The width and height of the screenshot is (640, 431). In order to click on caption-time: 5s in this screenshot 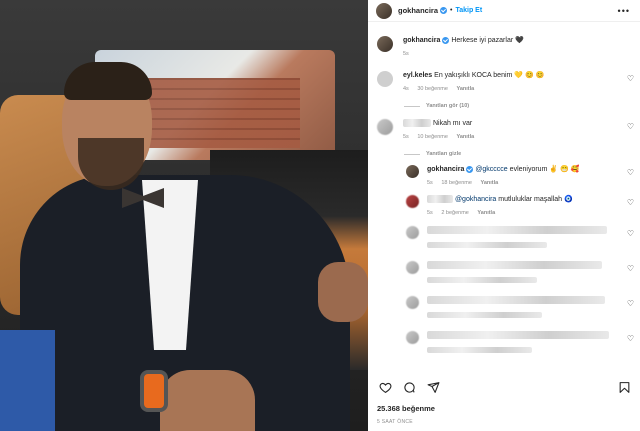, I will do `click(406, 54)`.